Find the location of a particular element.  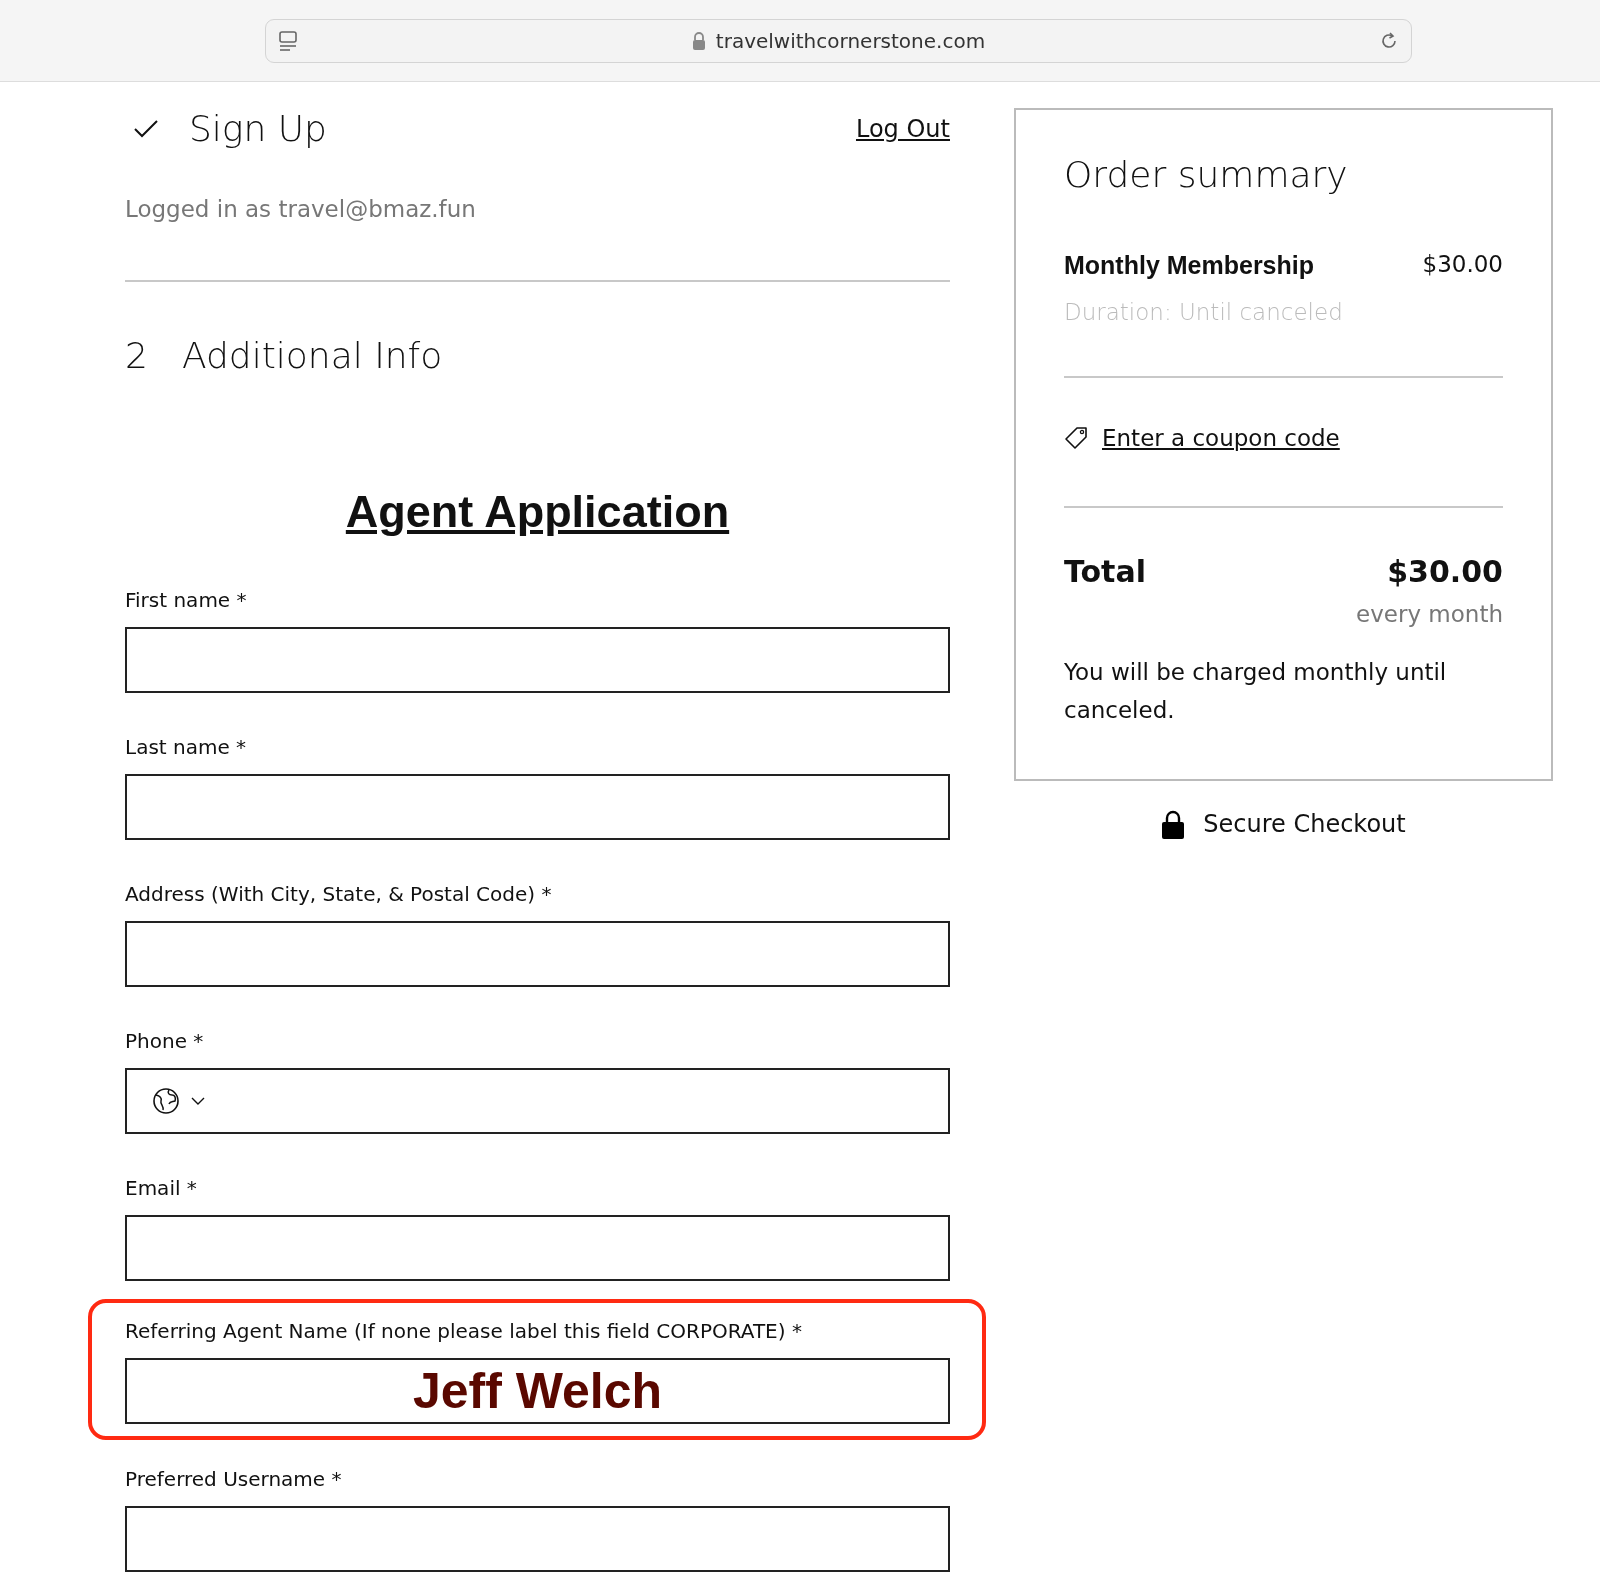

field-label: Address (With City, State, & Postal Code) * is located at coordinates (339, 894).